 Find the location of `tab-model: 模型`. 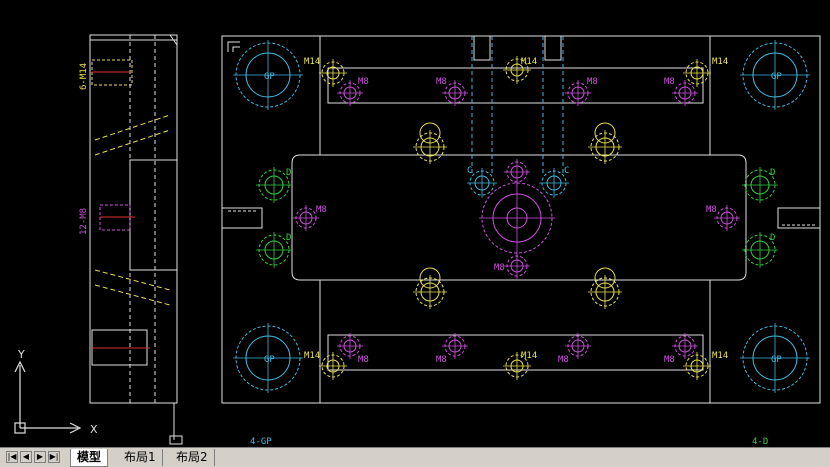

tab-model: 模型 is located at coordinates (89, 458).